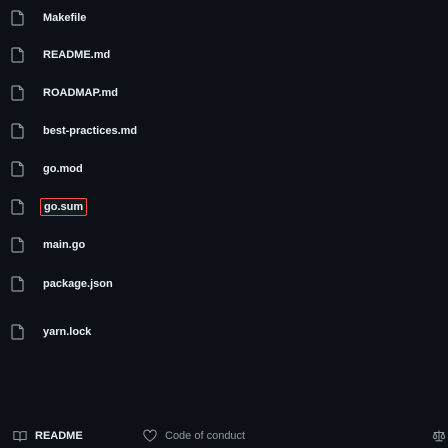  I want to click on file-row-go-mod: go.mod, so click(224, 169).